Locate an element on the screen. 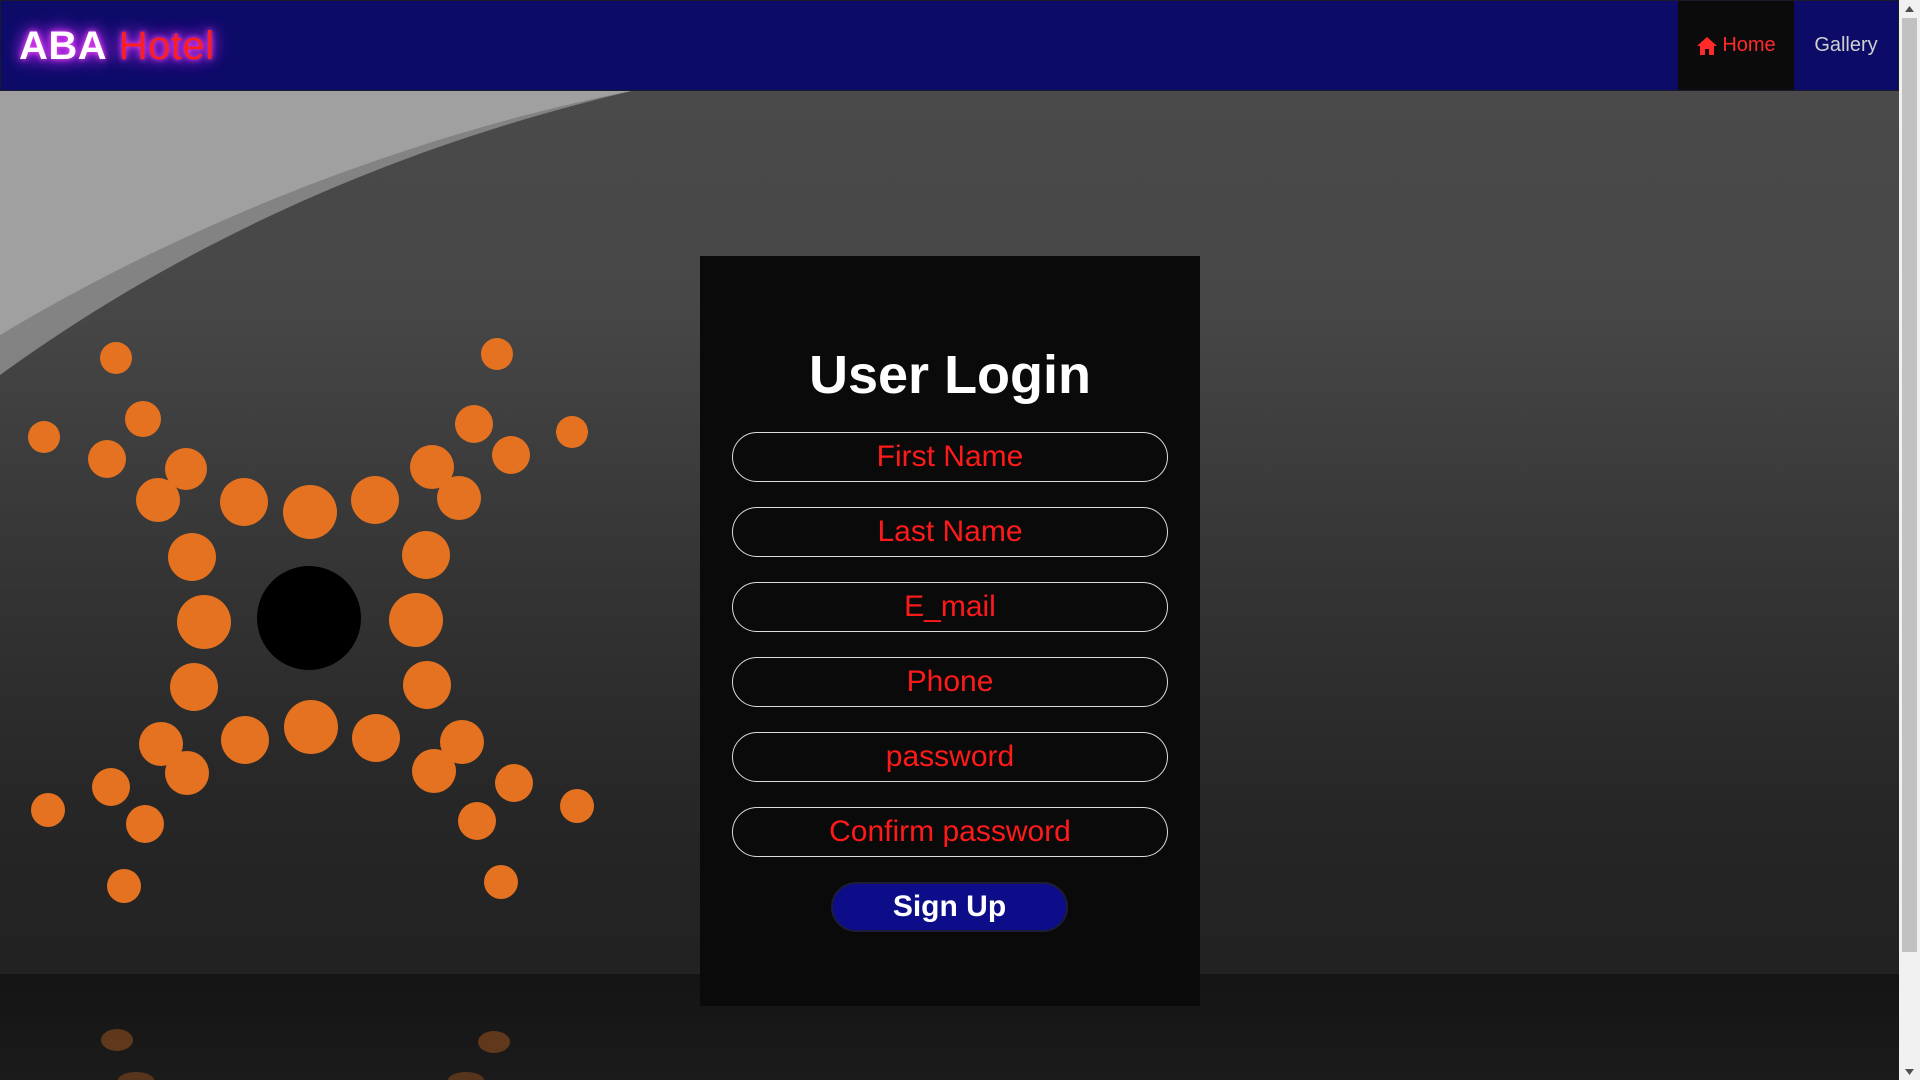 The height and width of the screenshot is (1080, 1920). first-name-field is located at coordinates (950, 457).